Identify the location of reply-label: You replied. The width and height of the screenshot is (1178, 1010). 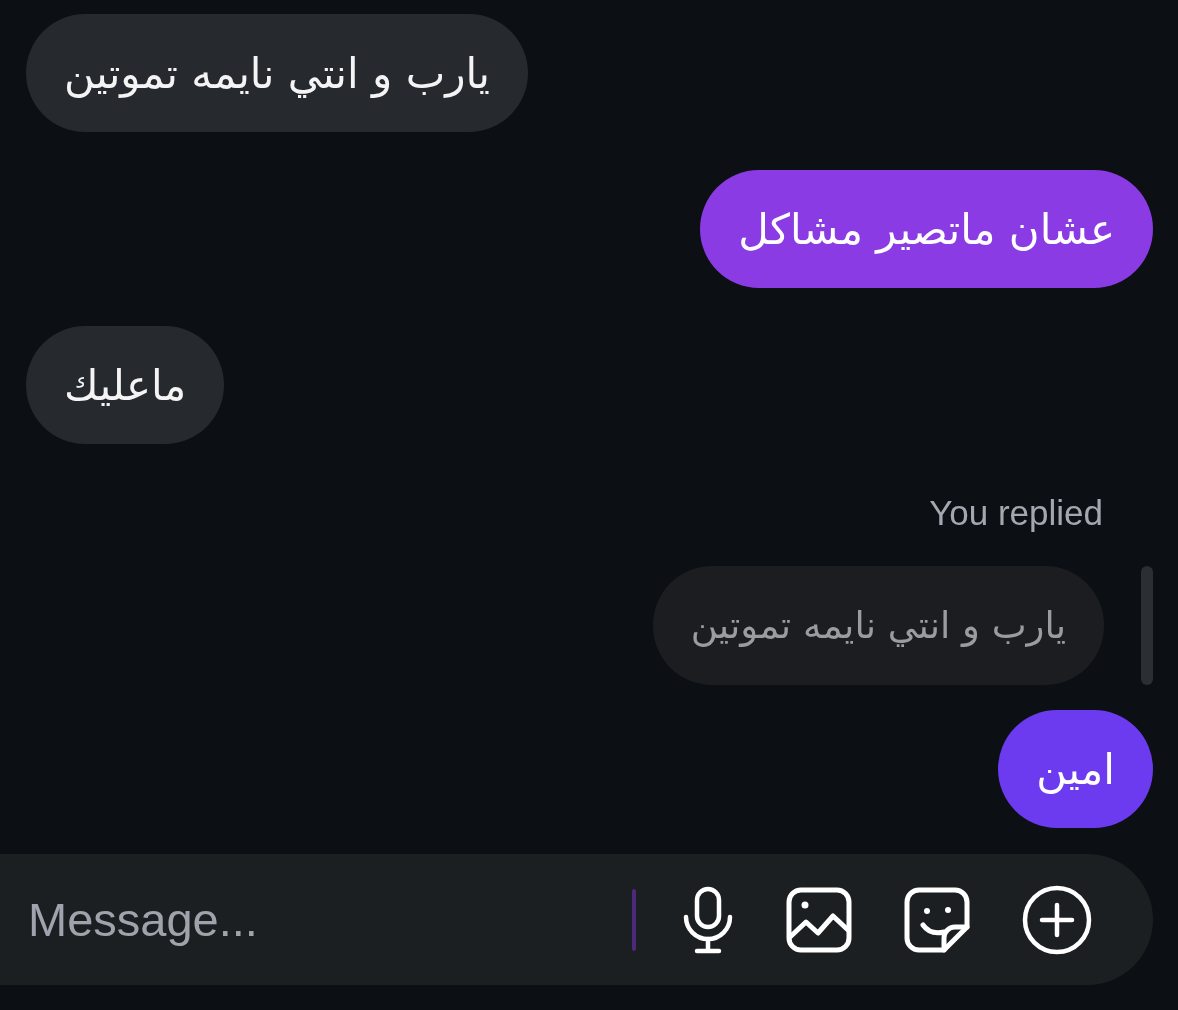
(1016, 513).